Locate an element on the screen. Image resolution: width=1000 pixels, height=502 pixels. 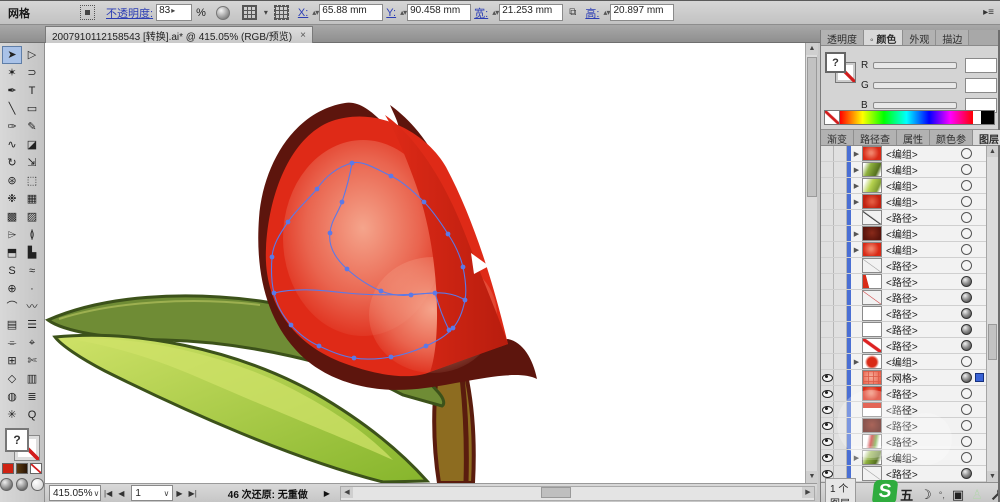
new-layer-icon: ▣ is located at coordinates (958, 494).